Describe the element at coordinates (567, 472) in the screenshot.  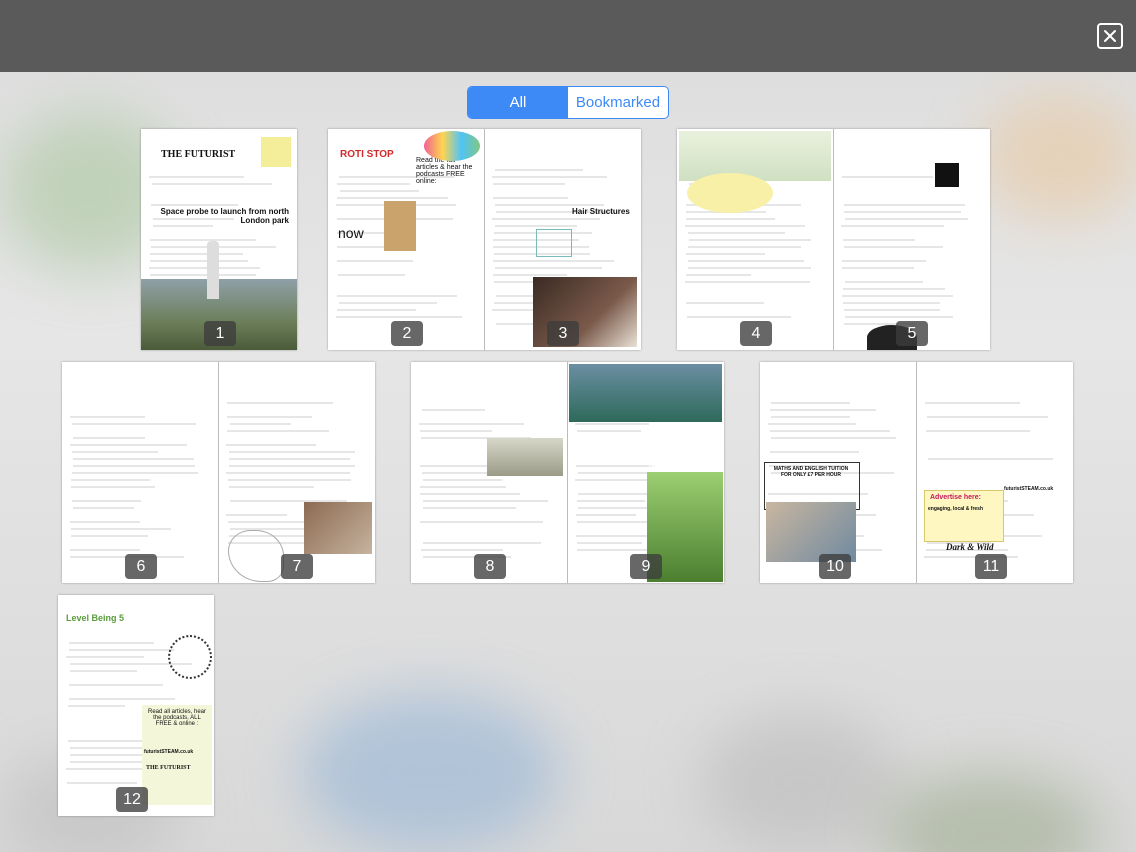
I see `page-thumbnail-8-9: Narrative Mindfulness` at that location.